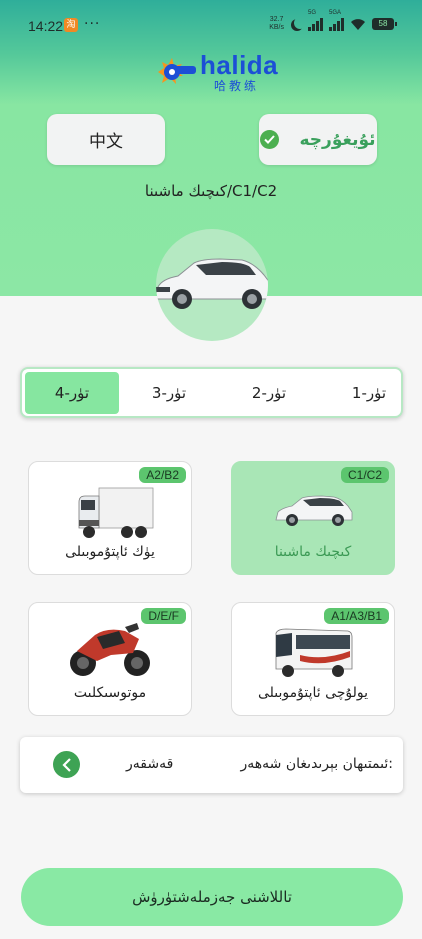  I want to click on tab-subject-4: 4-تۈر, so click(72, 393).